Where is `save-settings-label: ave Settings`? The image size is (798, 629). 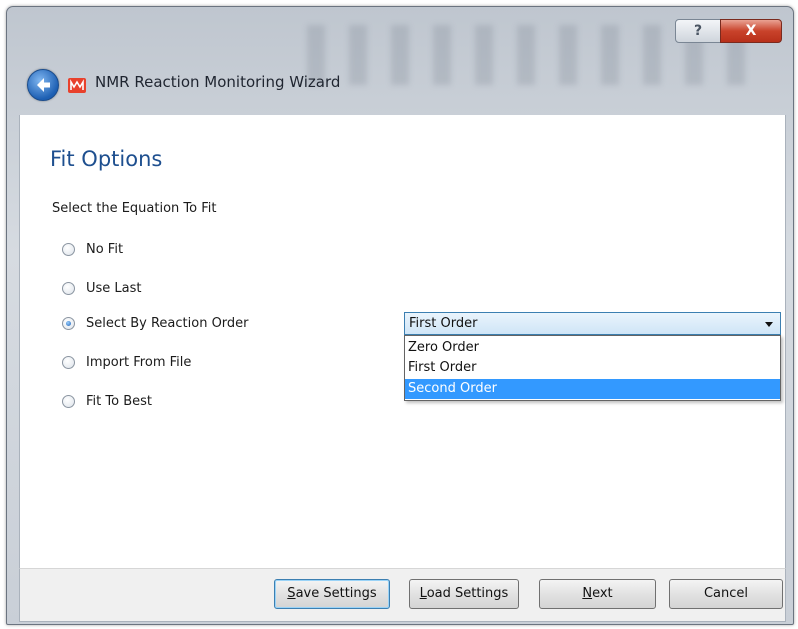 save-settings-label: ave Settings is located at coordinates (336, 593).